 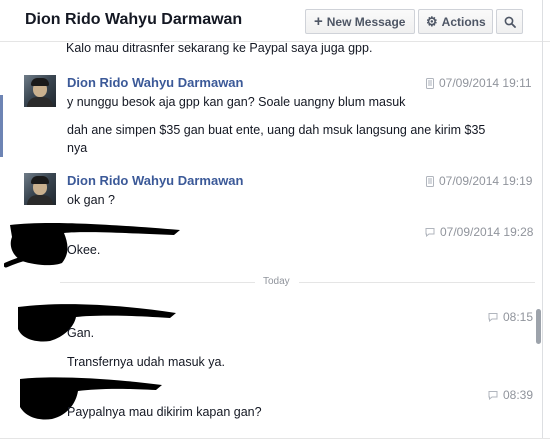 I want to click on actions-button: ⚙ Actions, so click(x=455, y=21).